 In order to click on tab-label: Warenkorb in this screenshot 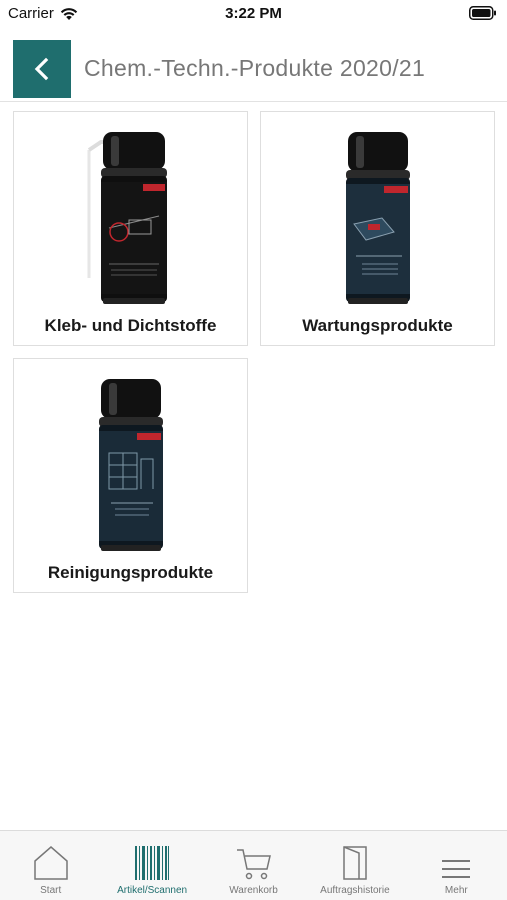, I will do `click(253, 890)`.